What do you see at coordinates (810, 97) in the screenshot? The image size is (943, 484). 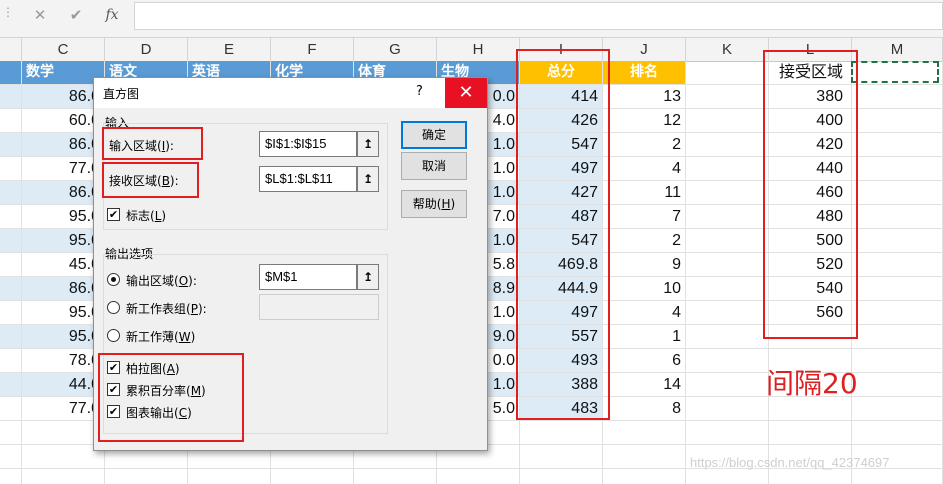 I see `cell-L: 380` at bounding box center [810, 97].